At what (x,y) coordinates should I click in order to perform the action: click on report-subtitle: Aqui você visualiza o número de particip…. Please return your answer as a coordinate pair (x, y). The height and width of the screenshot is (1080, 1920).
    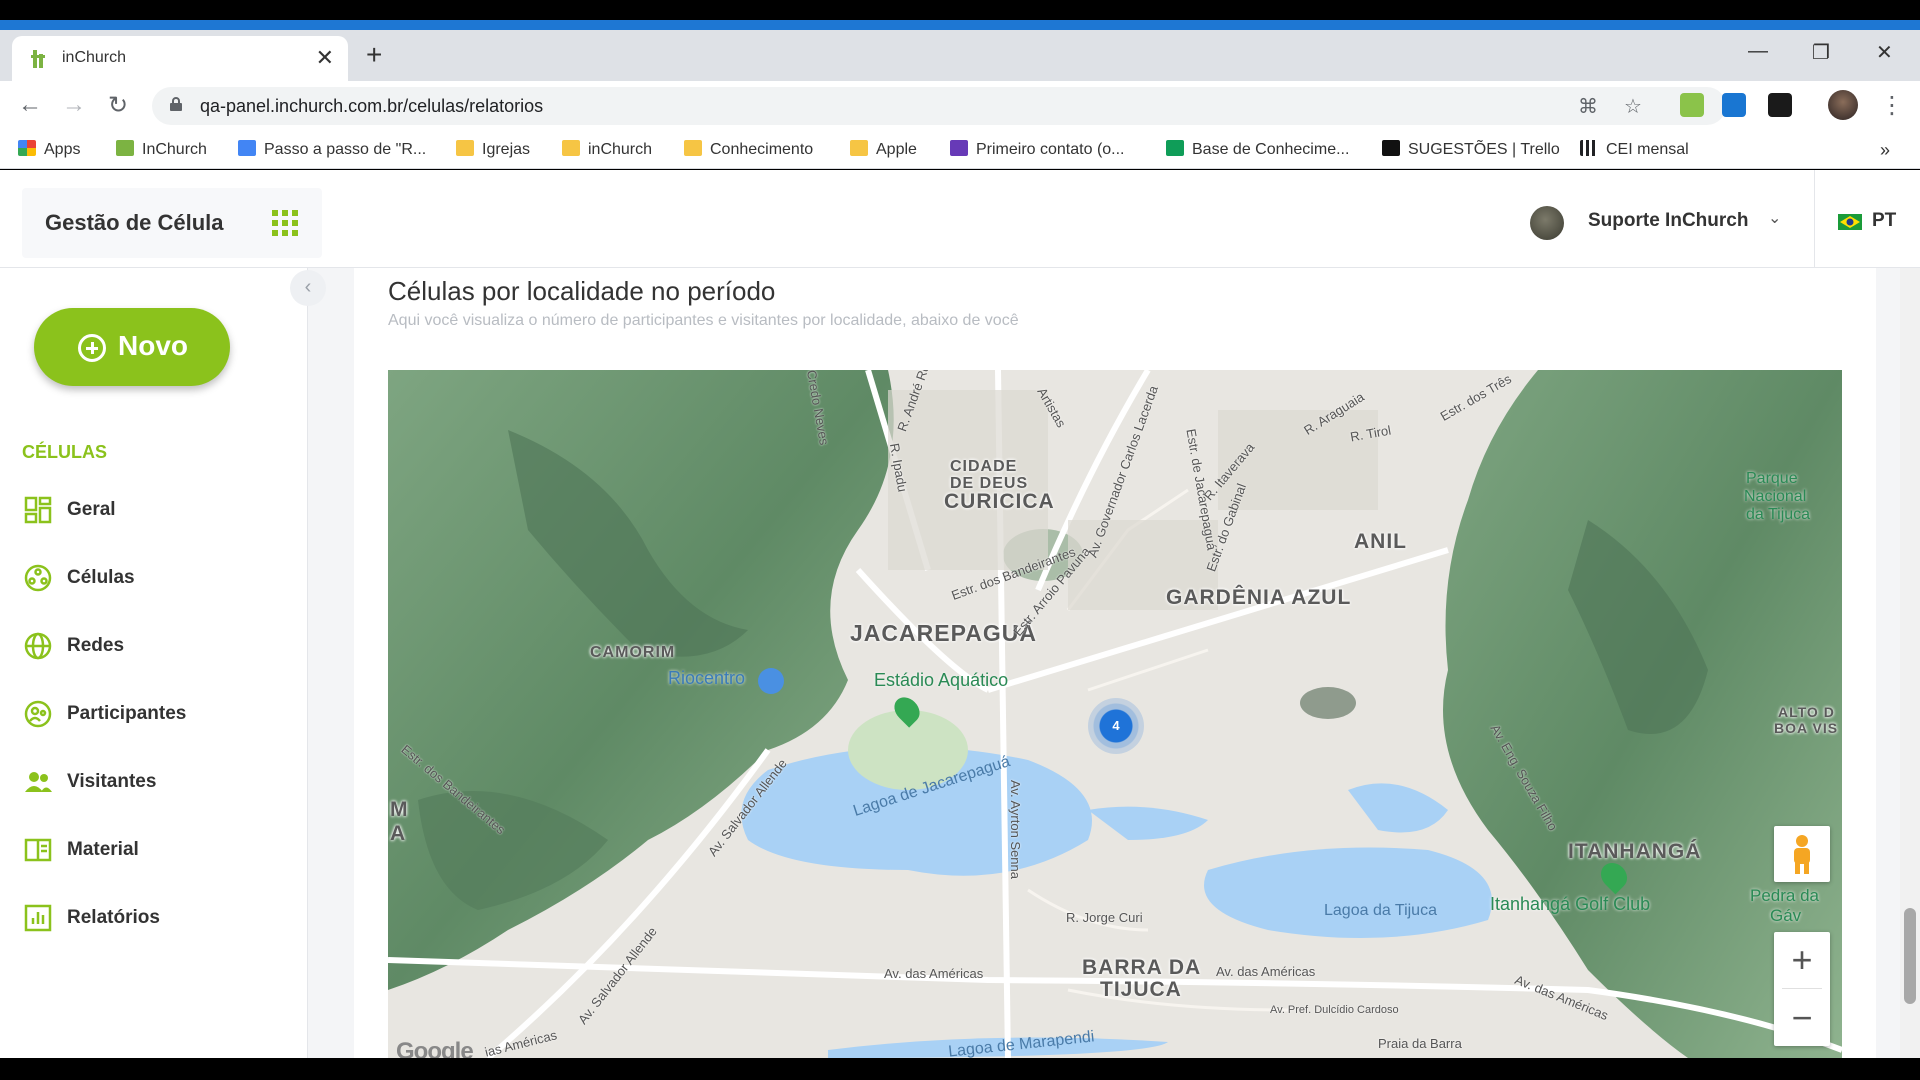
    Looking at the image, I should click on (703, 320).